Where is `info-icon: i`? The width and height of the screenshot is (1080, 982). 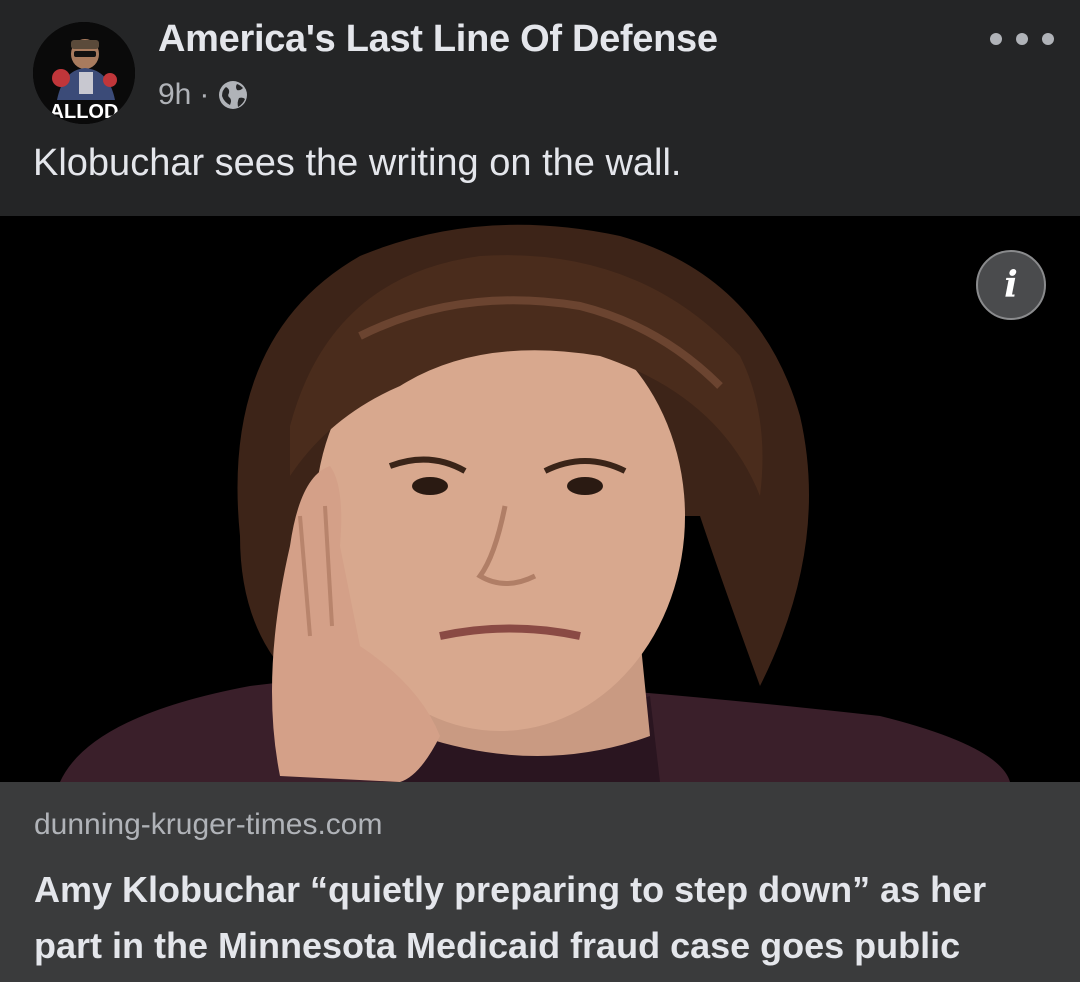
info-icon: i is located at coordinates (1011, 285).